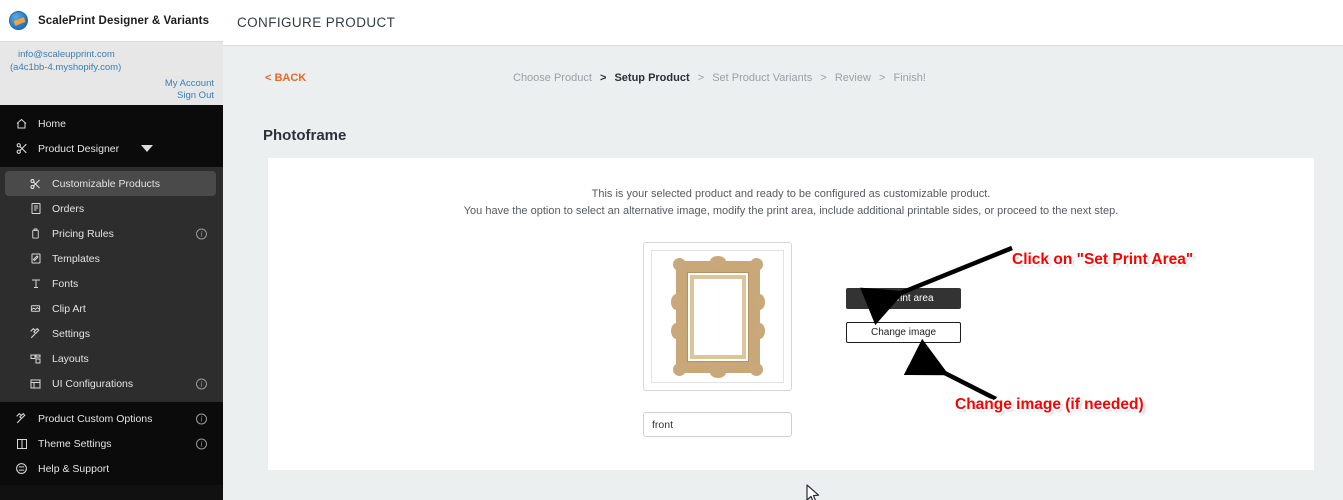 The height and width of the screenshot is (500, 1343). What do you see at coordinates (65, 283) in the screenshot?
I see `sidebar-item-label: Fonts` at bounding box center [65, 283].